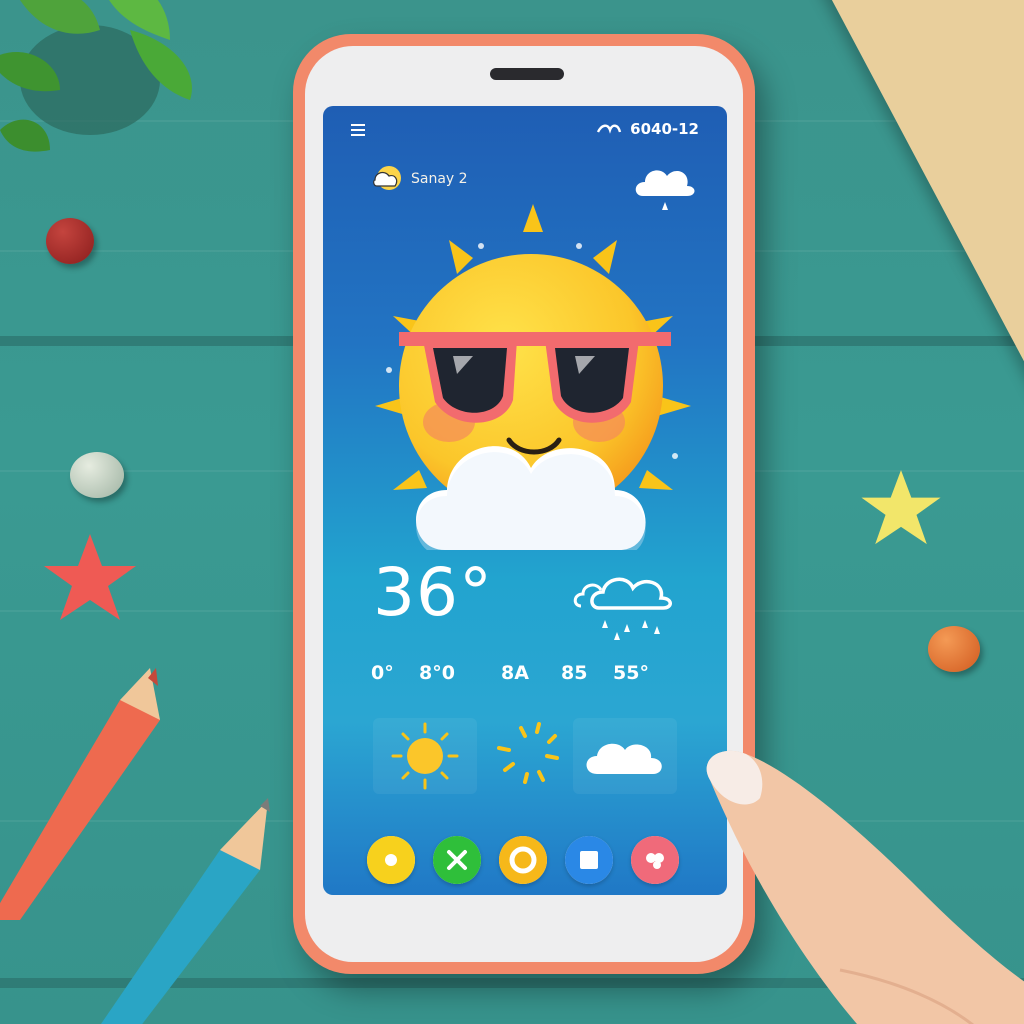 This screenshot has width=1024, height=1024. I want to click on finger, so click(865, 887).